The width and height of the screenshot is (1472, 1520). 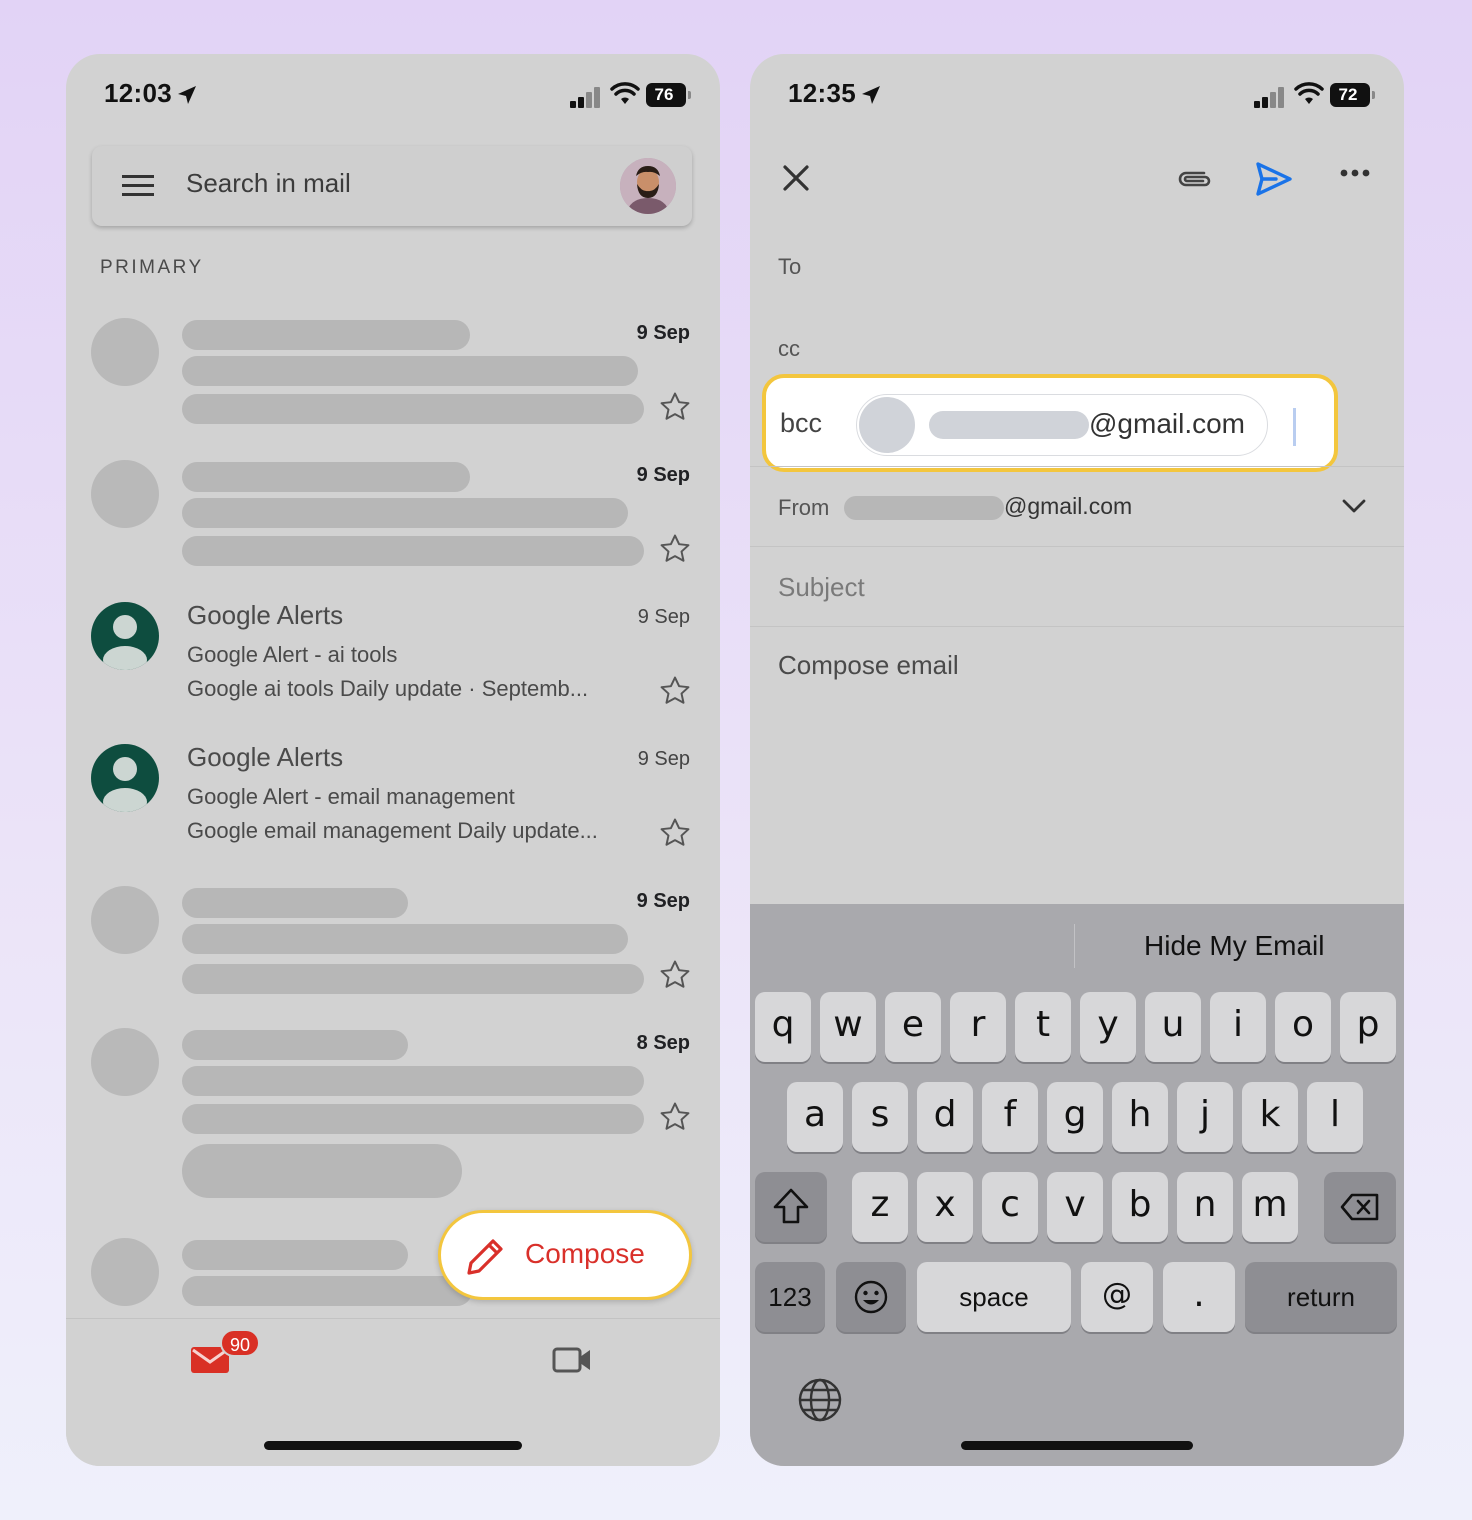 What do you see at coordinates (848, 1027) in the screenshot?
I see `key-w: w` at bounding box center [848, 1027].